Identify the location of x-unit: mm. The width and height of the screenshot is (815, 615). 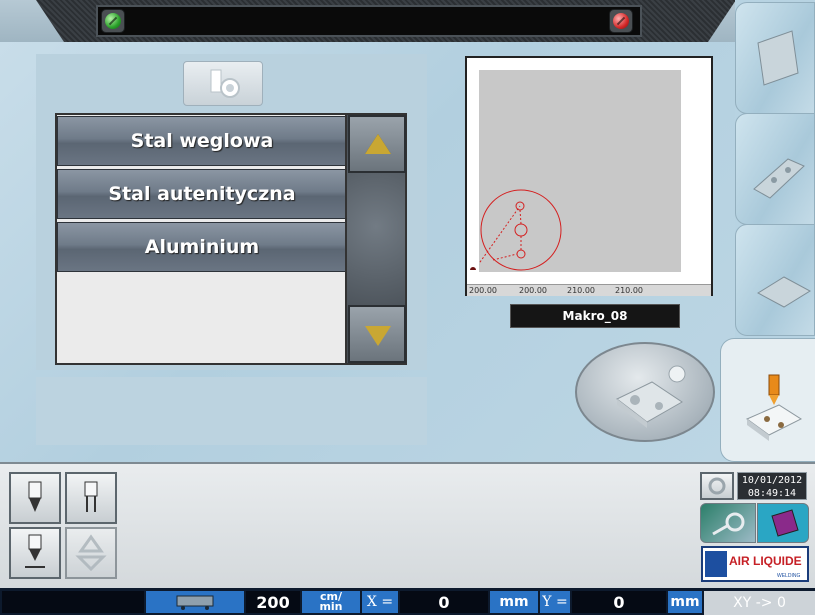
(514, 602).